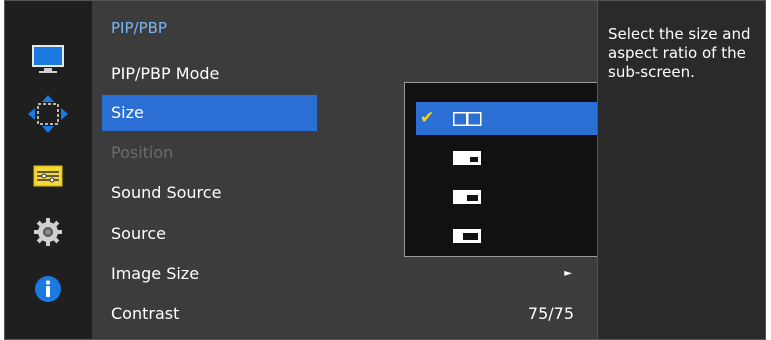  I want to click on menu-item-label: Contrast, so click(145, 313).